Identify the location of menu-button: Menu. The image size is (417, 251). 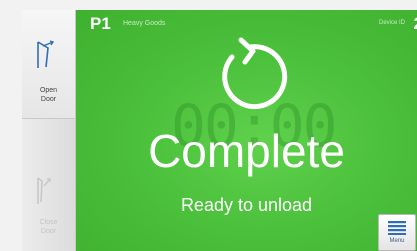
(397, 232).